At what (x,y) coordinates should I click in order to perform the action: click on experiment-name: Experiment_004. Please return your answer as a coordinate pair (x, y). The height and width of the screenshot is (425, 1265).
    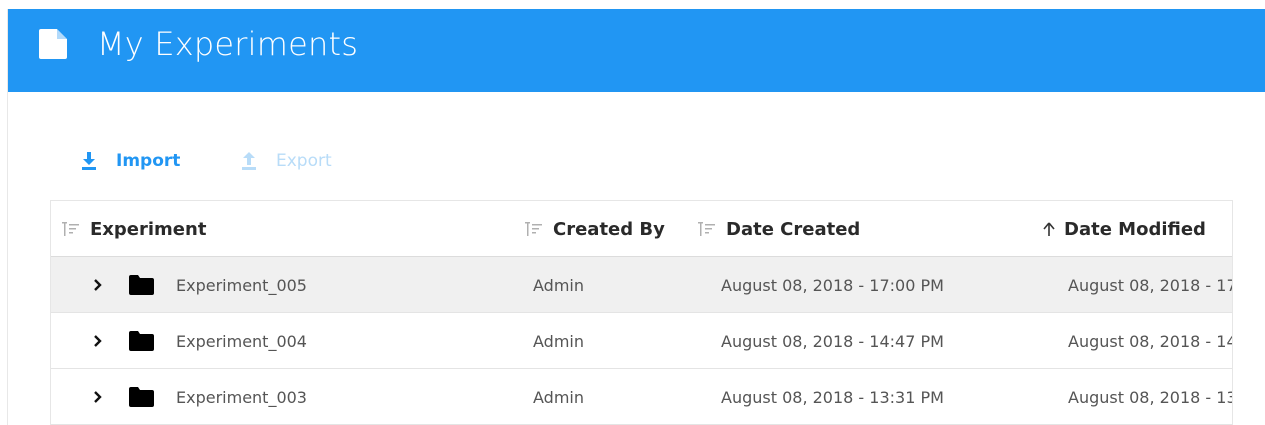
    Looking at the image, I should click on (241, 341).